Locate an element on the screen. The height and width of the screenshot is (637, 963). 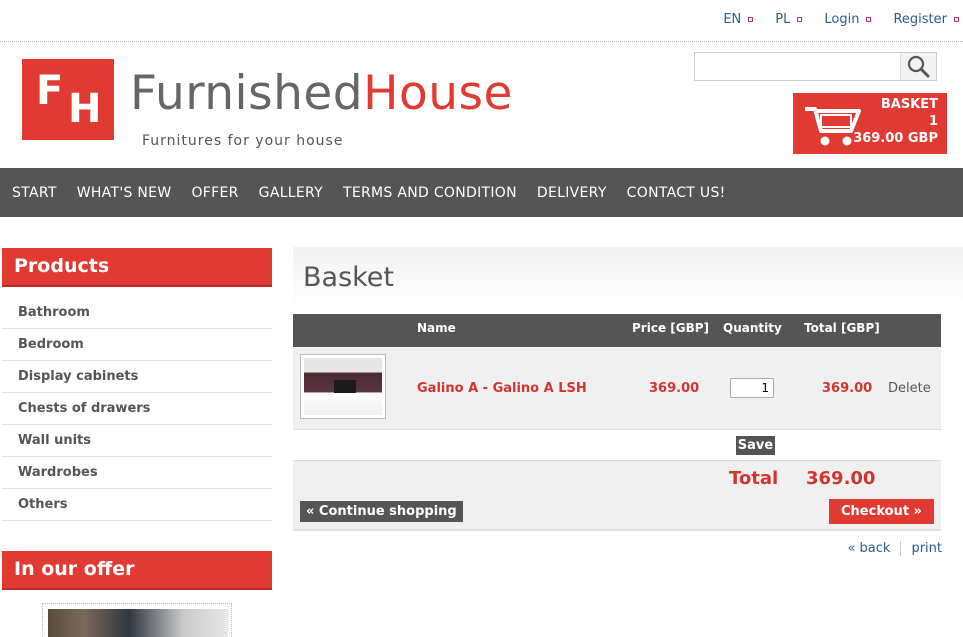
delete-link: Delete is located at coordinates (909, 388).